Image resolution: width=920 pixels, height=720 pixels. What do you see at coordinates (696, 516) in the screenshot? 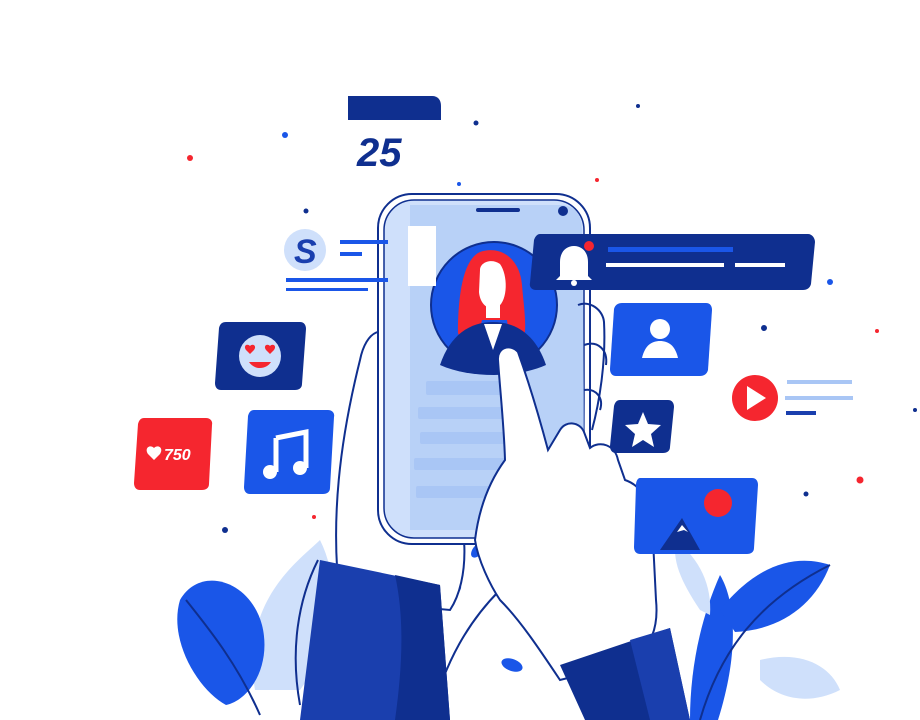
I see `image-card` at bounding box center [696, 516].